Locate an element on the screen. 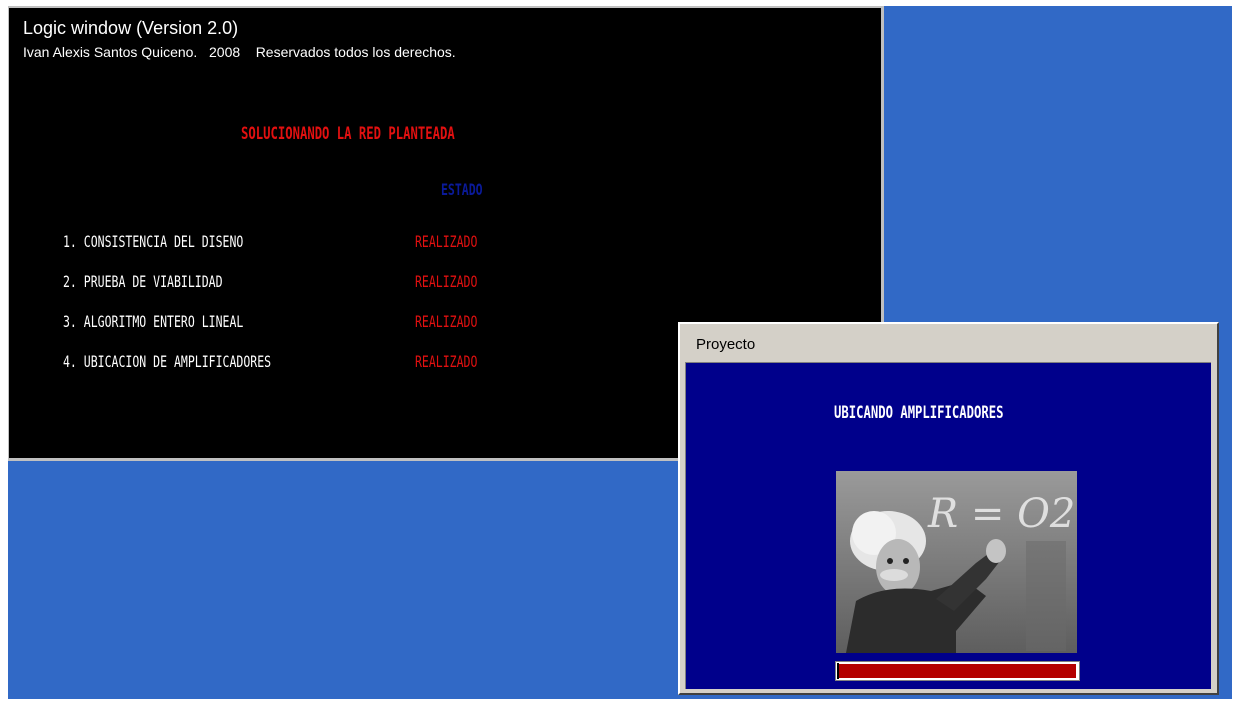  step-label: 4. UBICACION DE AMPLIFICADORES is located at coordinates (167, 361).